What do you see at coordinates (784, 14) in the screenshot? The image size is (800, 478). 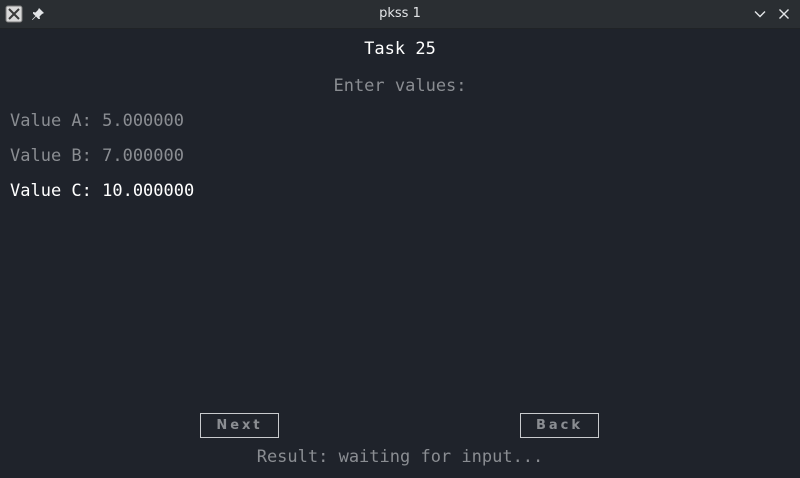 I see `close-icon` at bounding box center [784, 14].